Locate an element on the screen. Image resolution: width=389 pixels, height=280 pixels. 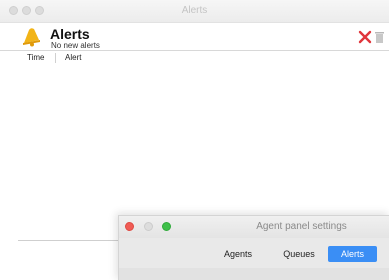
bell-icon is located at coordinates (31, 37).